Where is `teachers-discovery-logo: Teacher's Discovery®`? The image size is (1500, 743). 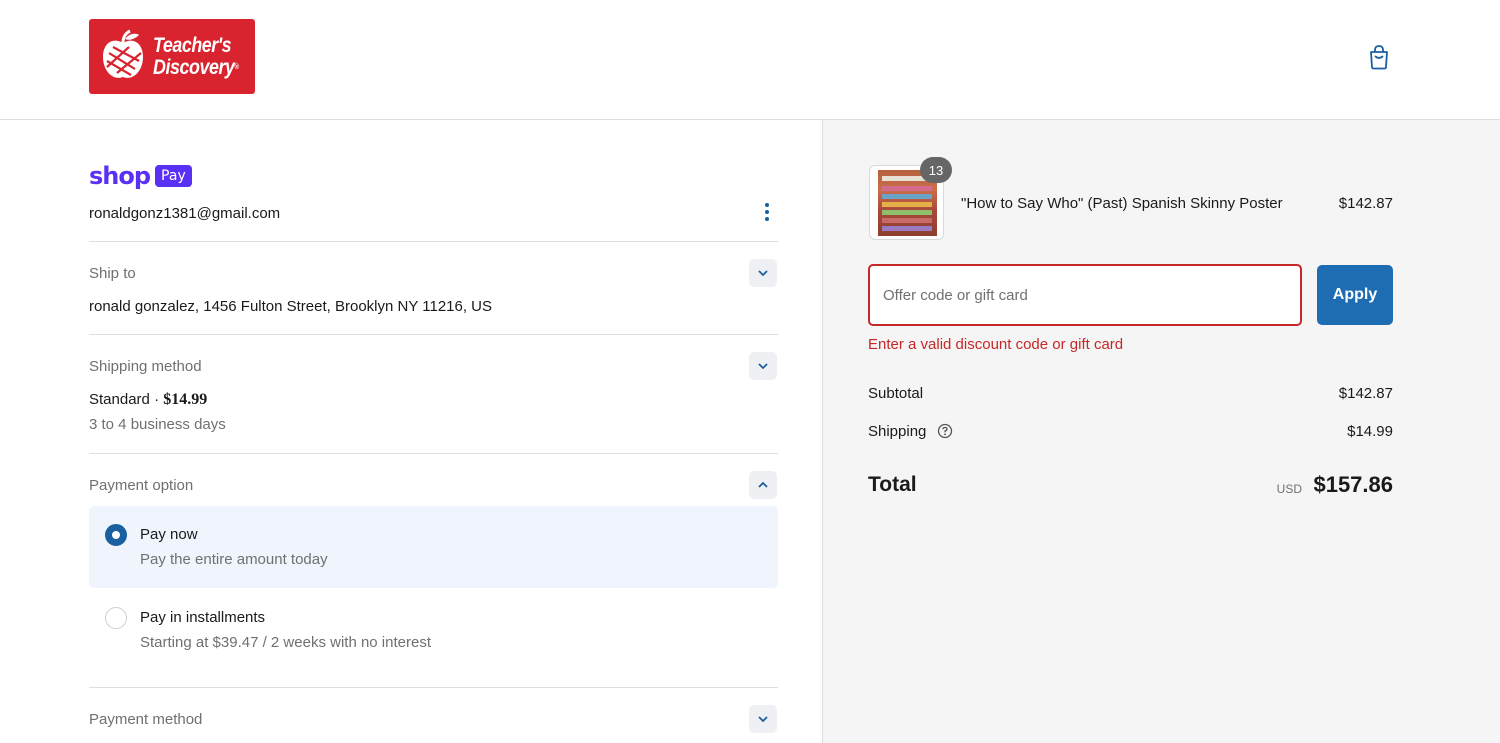 teachers-discovery-logo: Teacher's Discovery® is located at coordinates (172, 56).